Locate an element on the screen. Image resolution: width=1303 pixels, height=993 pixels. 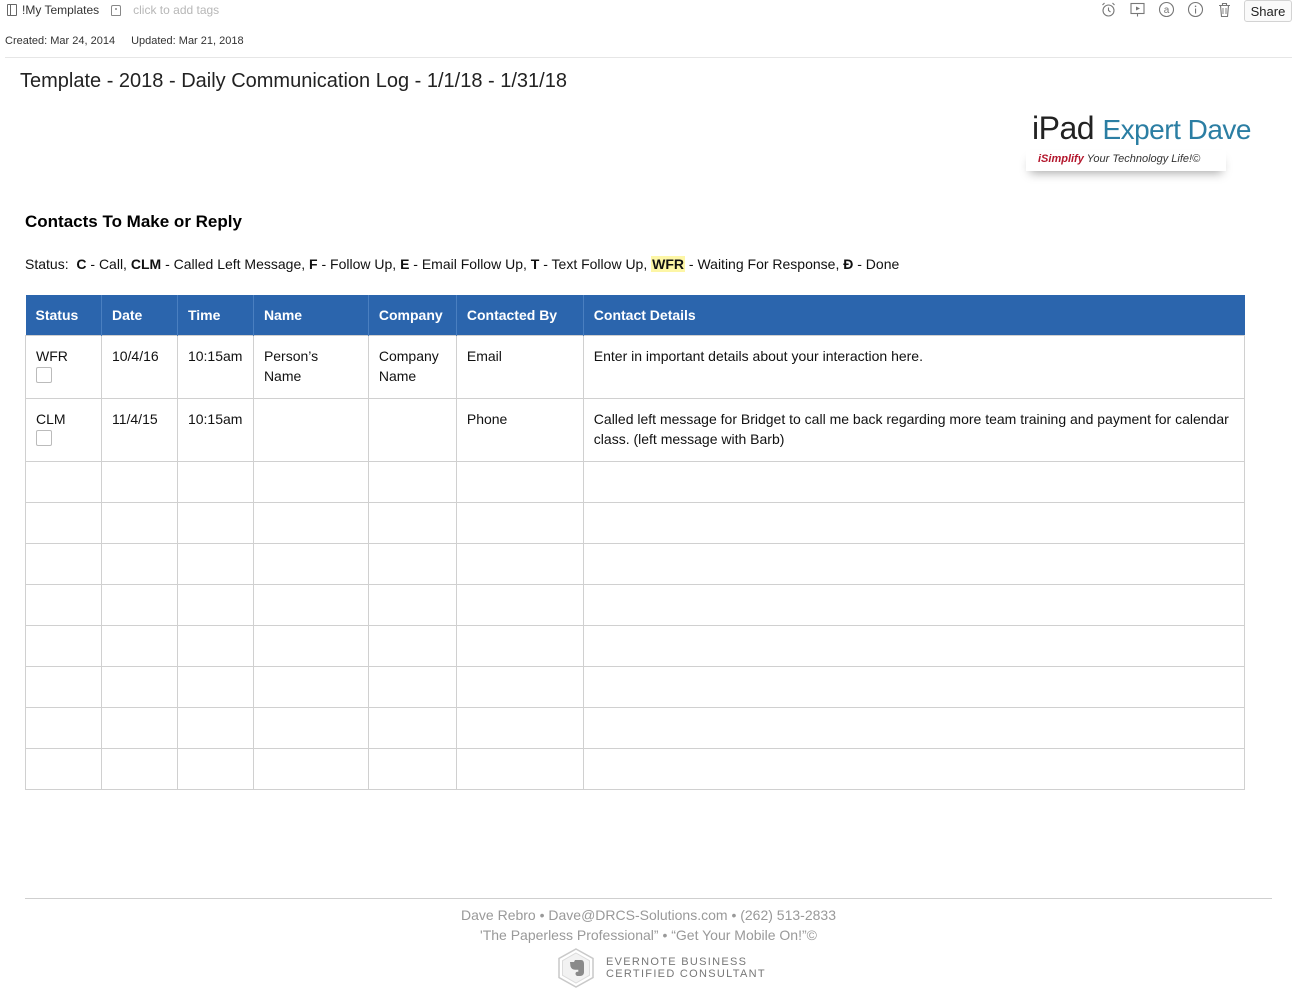
legend-code-t: T is located at coordinates (535, 264).